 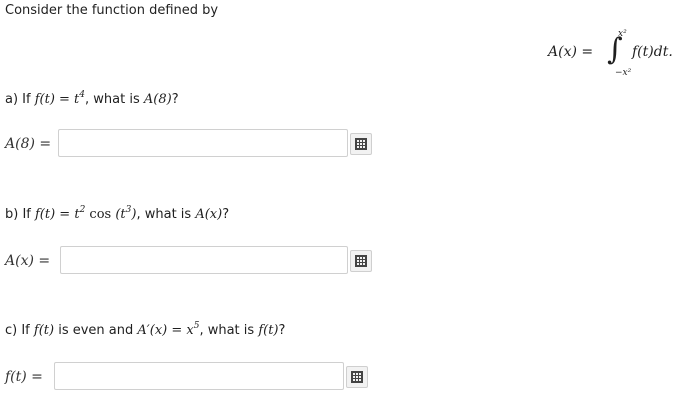 What do you see at coordinates (57, 99) in the screenshot?
I see `question-a-condition: f(t) = t` at bounding box center [57, 99].